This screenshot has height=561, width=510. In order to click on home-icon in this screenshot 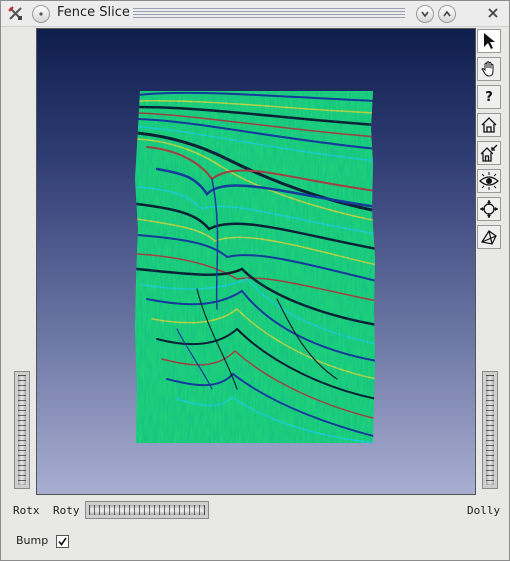, I will do `click(489, 125)`.